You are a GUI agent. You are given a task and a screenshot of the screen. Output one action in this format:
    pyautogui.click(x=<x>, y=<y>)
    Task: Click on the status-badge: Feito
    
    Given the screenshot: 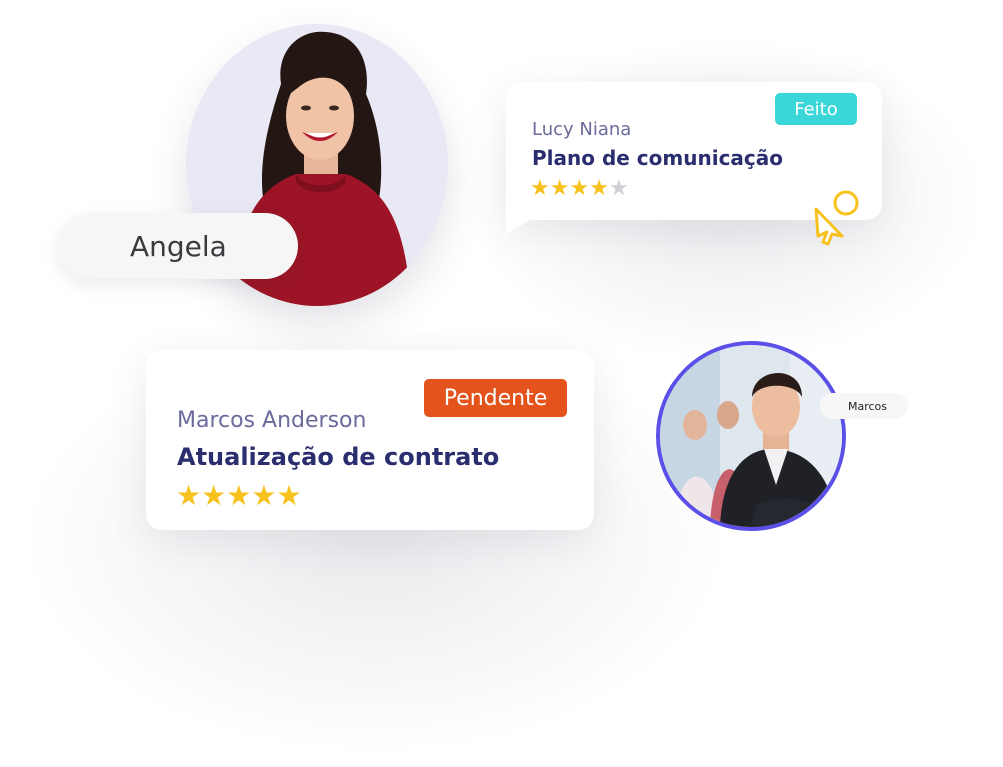 What is the action you would take?
    pyautogui.click(x=816, y=109)
    